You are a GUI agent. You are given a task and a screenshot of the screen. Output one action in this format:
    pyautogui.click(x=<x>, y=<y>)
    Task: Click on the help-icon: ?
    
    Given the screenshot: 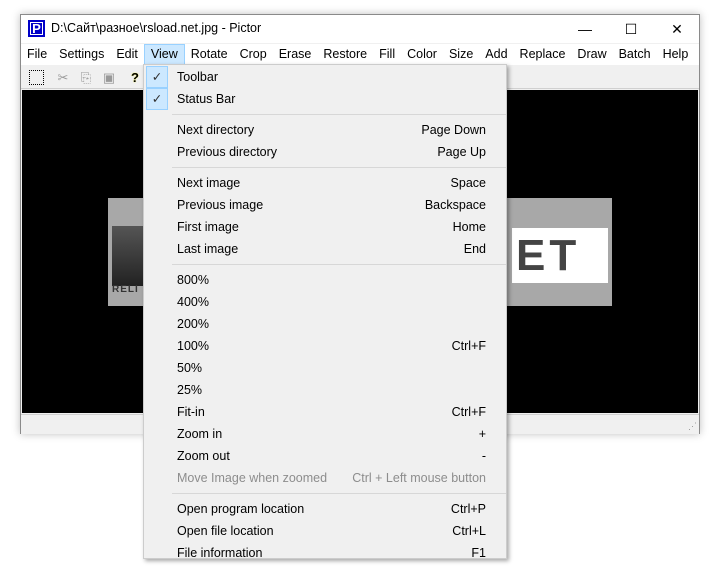 What is the action you would take?
    pyautogui.click(x=135, y=77)
    